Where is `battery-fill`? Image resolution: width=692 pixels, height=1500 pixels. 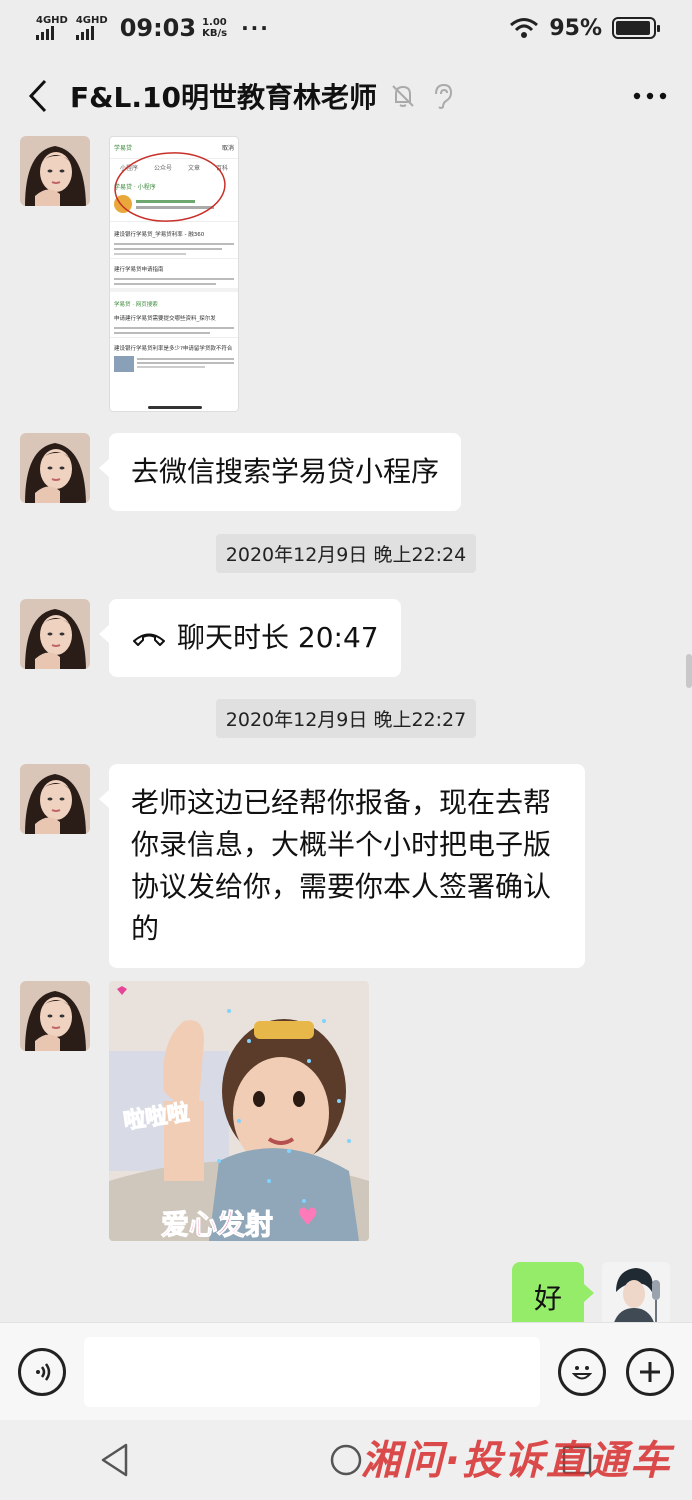
battery-fill is located at coordinates (633, 28).